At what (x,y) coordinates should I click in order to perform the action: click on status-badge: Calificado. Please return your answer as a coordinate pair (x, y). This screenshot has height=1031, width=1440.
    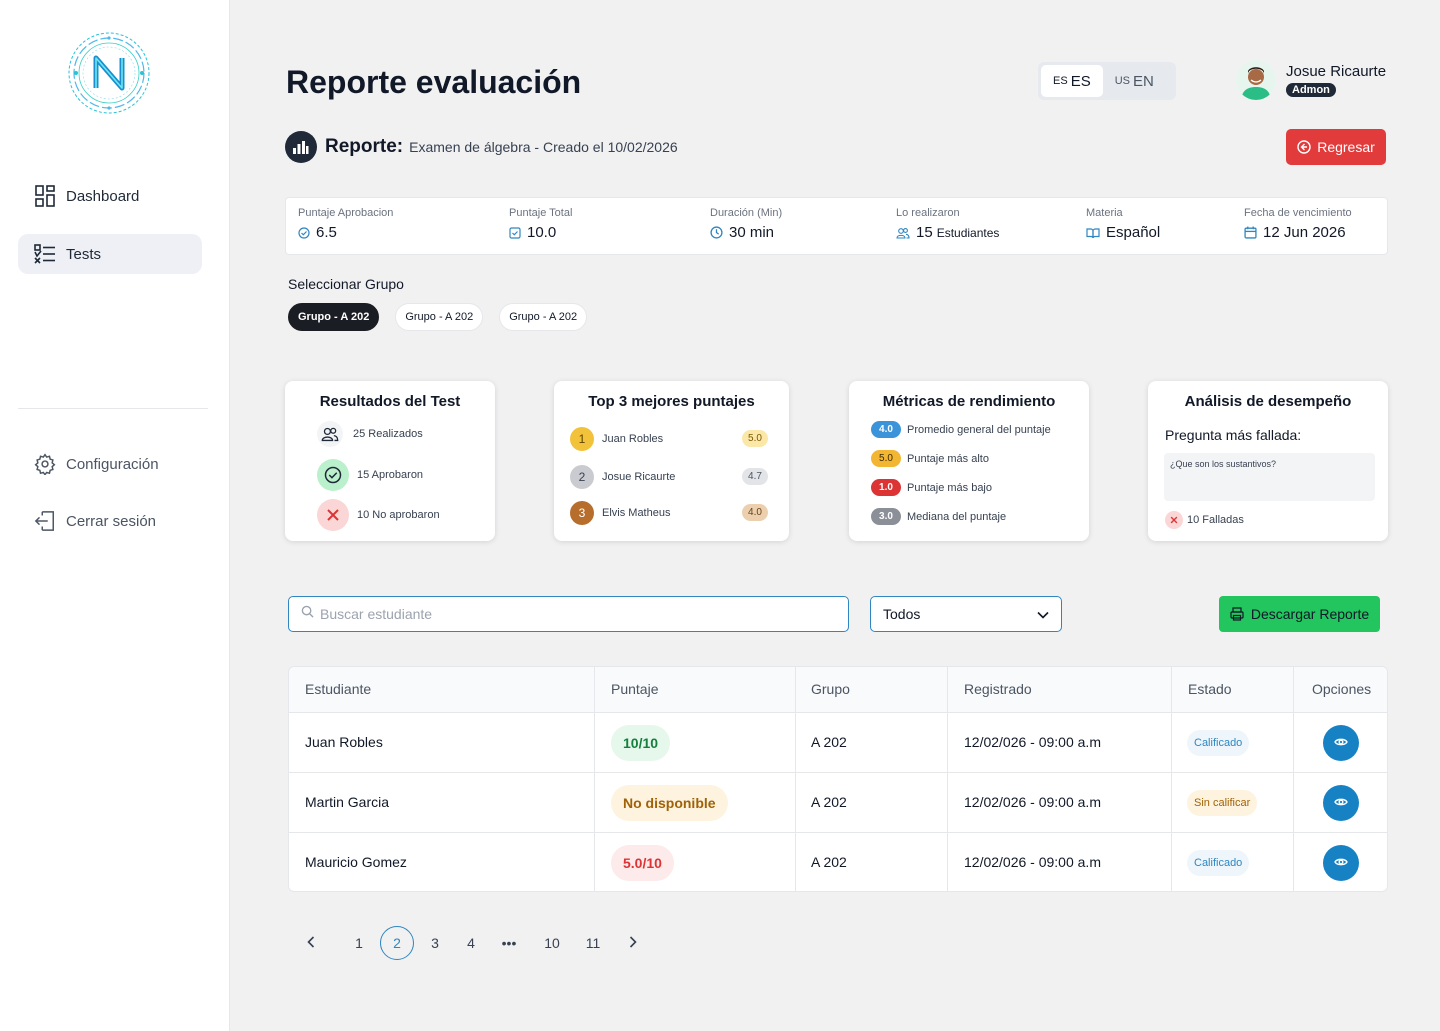
    Looking at the image, I should click on (1218, 743).